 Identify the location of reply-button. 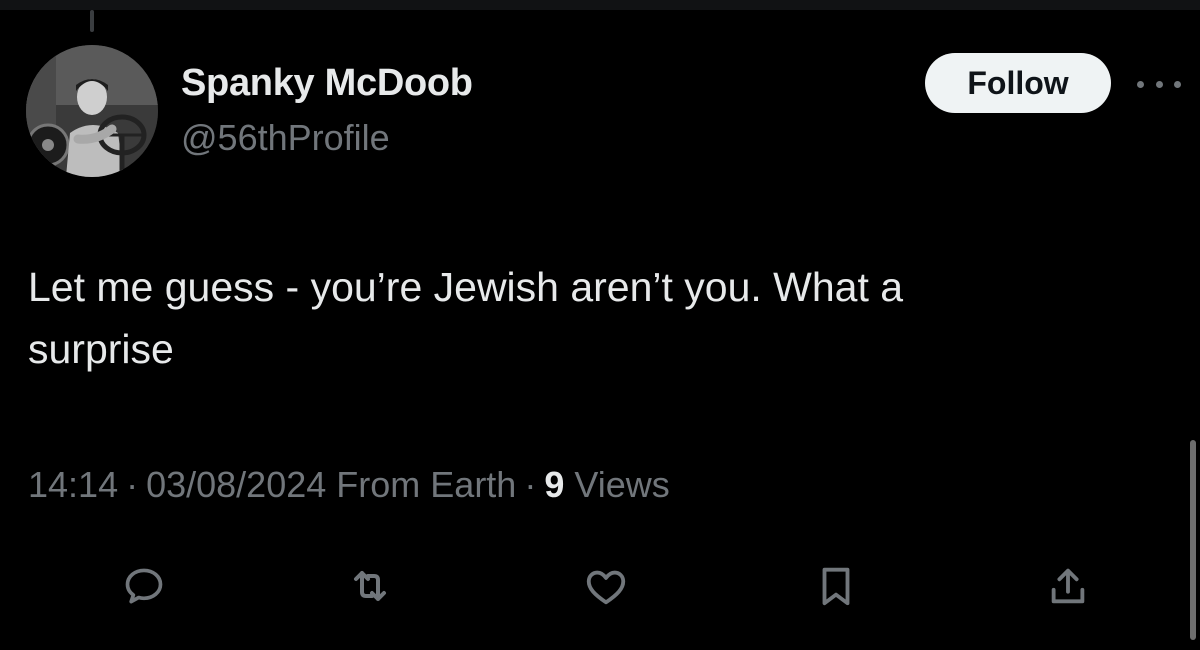
(144, 586).